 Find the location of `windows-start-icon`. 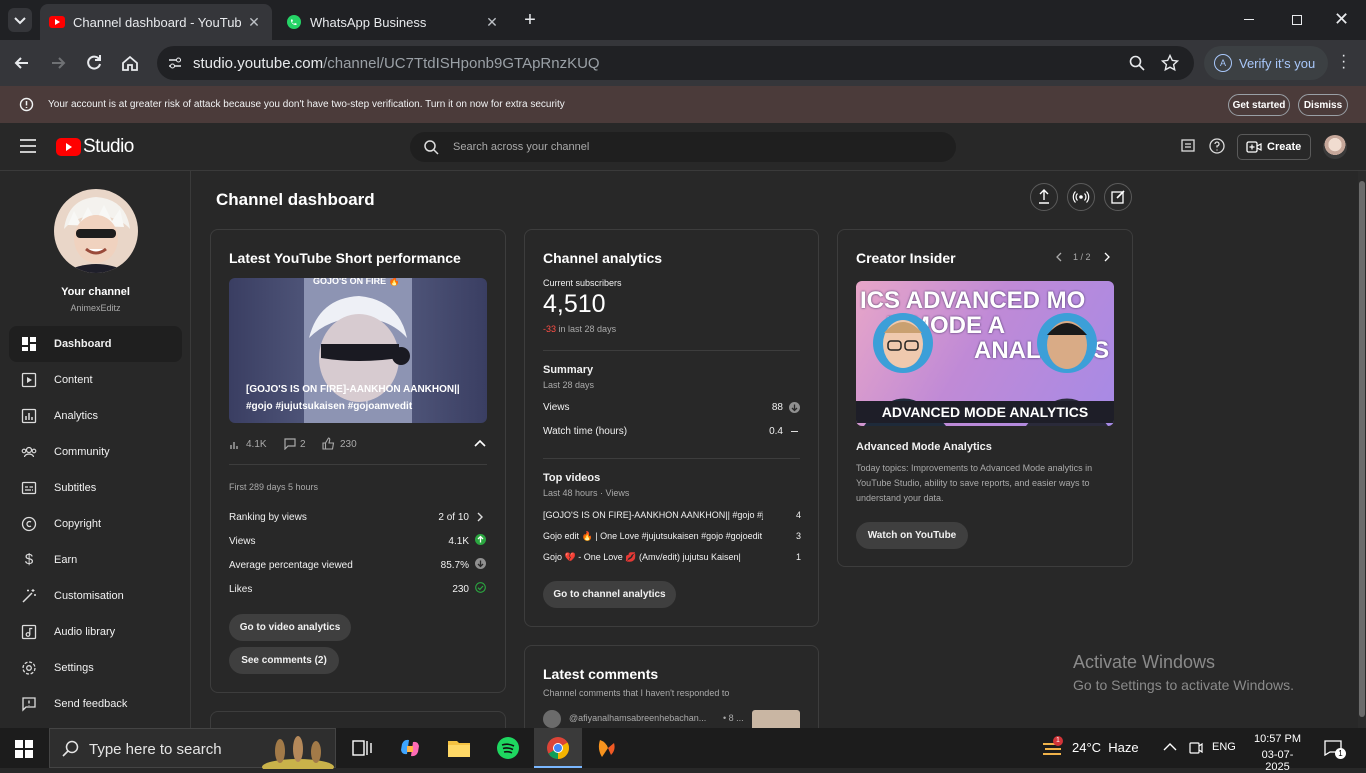

windows-start-icon is located at coordinates (24, 749).